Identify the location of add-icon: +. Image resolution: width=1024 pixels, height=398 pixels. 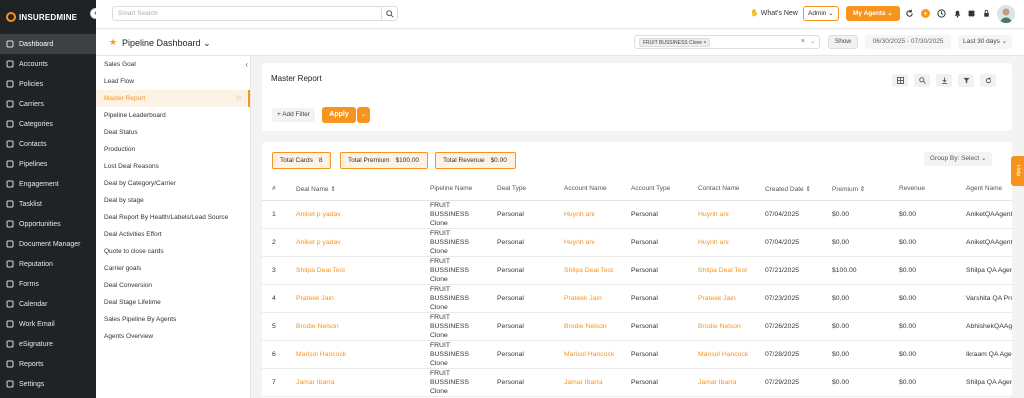
(925, 13).